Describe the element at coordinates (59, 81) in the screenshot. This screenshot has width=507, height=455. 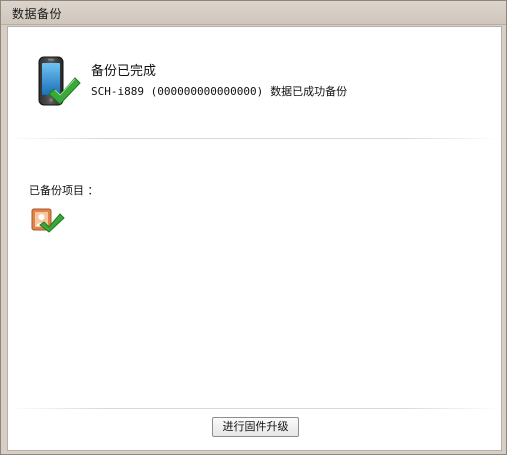
I see `phone-check-icon` at that location.